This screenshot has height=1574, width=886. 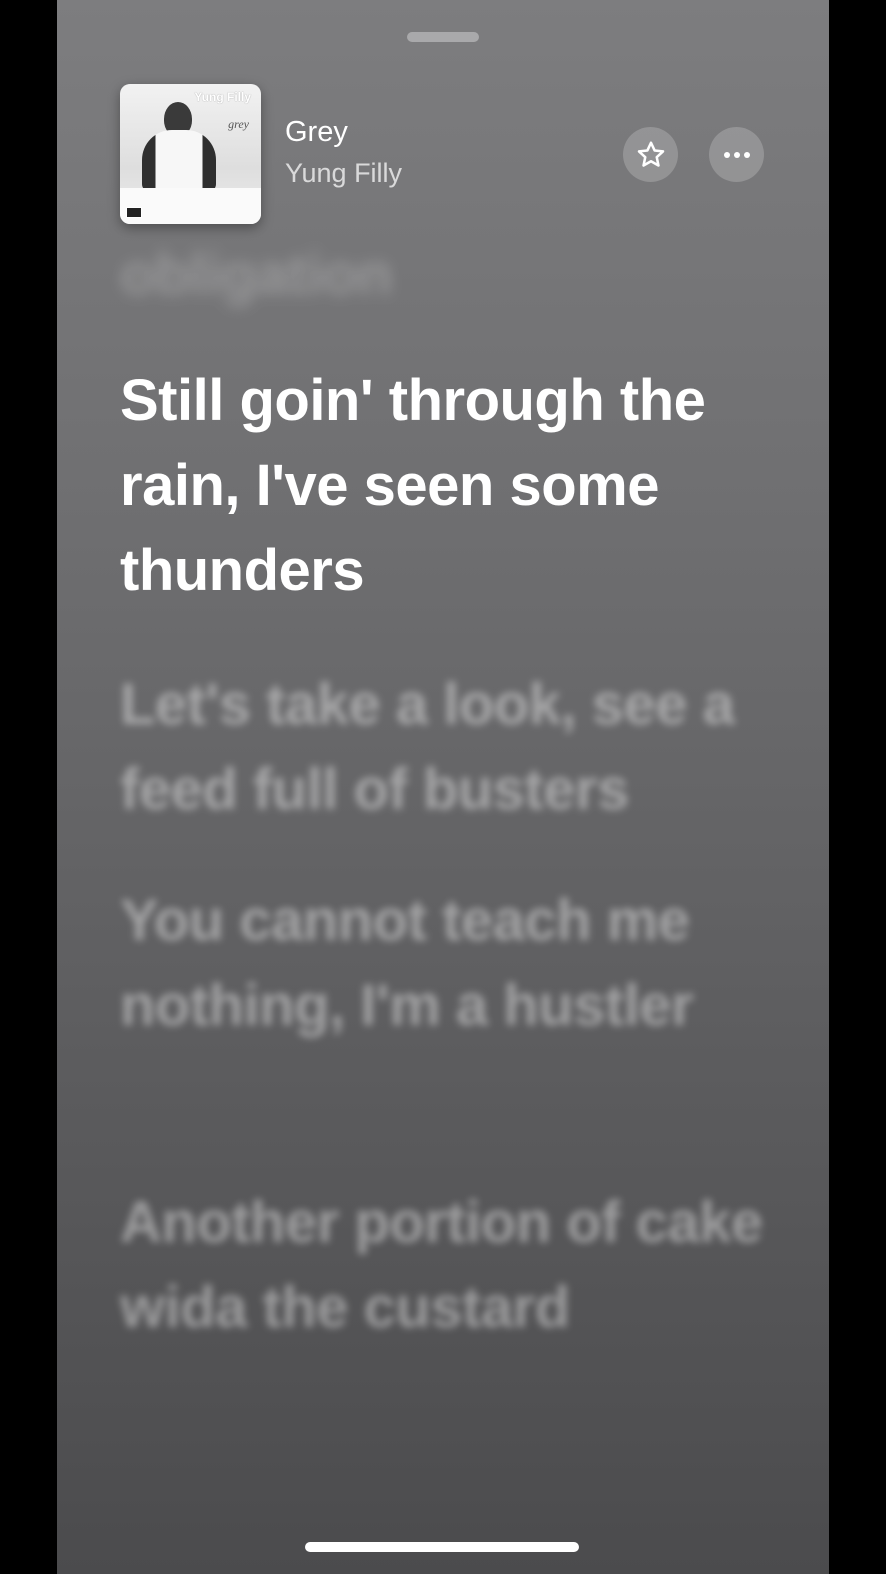 I want to click on song-artist: Yung Filly, so click(x=343, y=173).